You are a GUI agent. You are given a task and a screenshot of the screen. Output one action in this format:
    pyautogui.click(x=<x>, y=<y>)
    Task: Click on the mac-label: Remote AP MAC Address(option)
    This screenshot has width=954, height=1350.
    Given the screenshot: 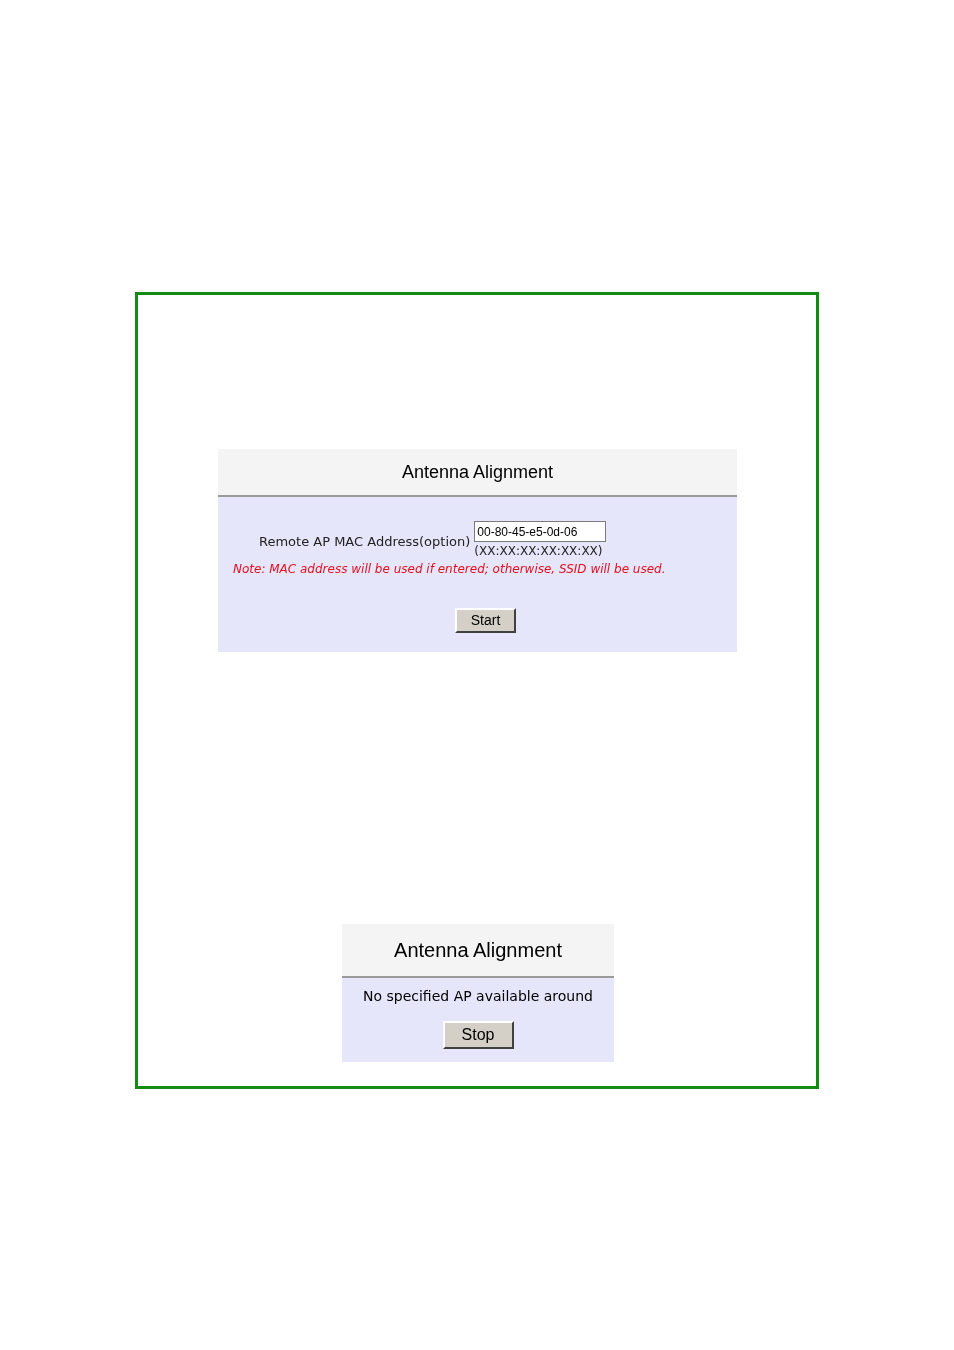 What is the action you would take?
    pyautogui.click(x=365, y=542)
    